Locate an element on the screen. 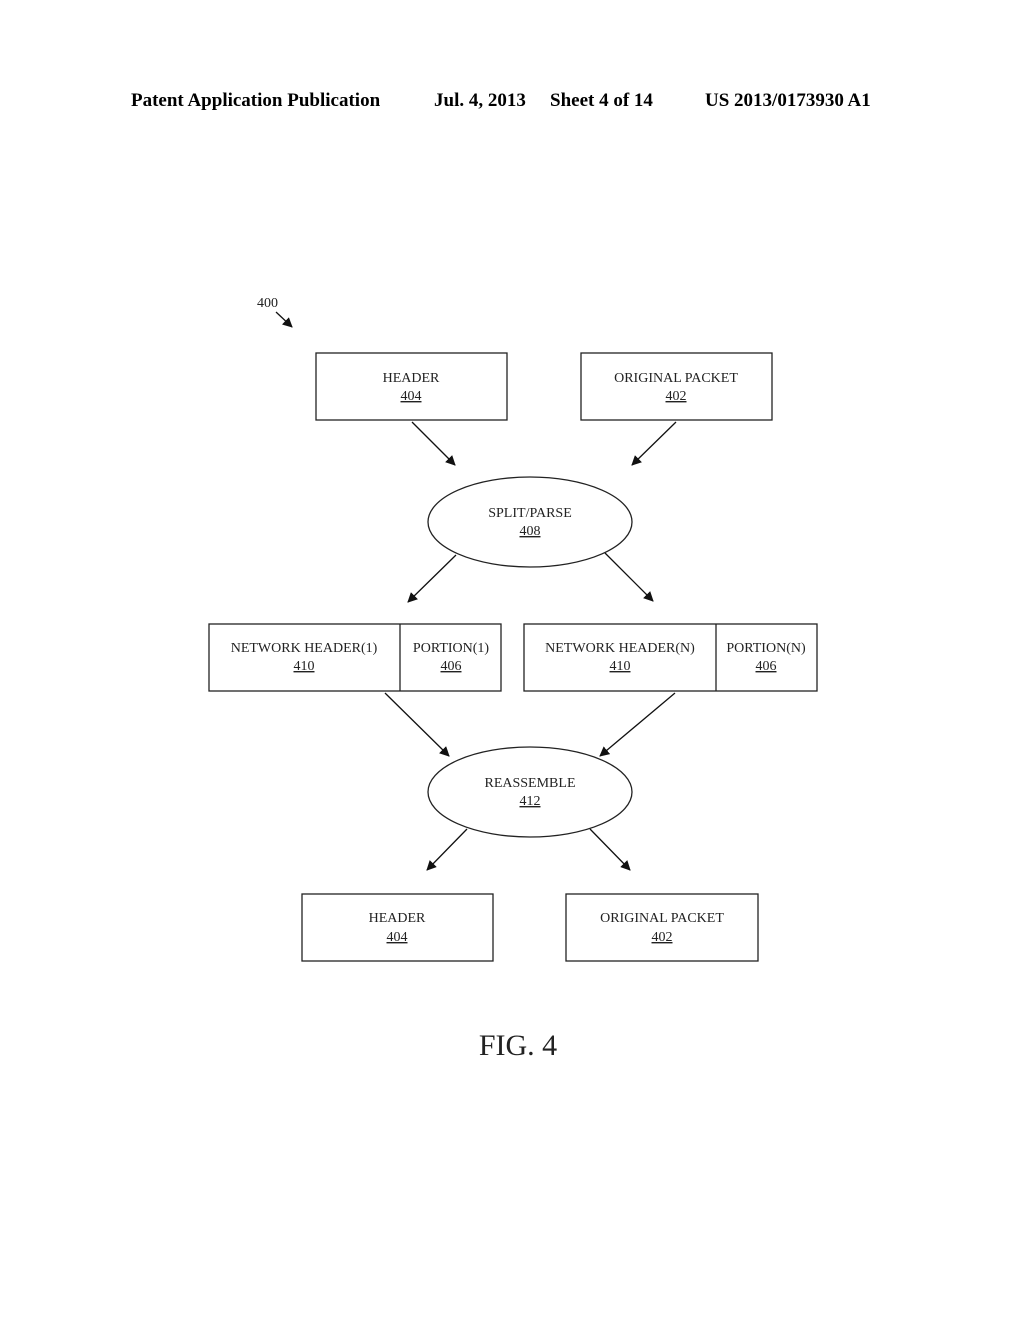 The image size is (1024, 1320). split-parse-node: SPLIT/PARSE 408 is located at coordinates (530, 522).